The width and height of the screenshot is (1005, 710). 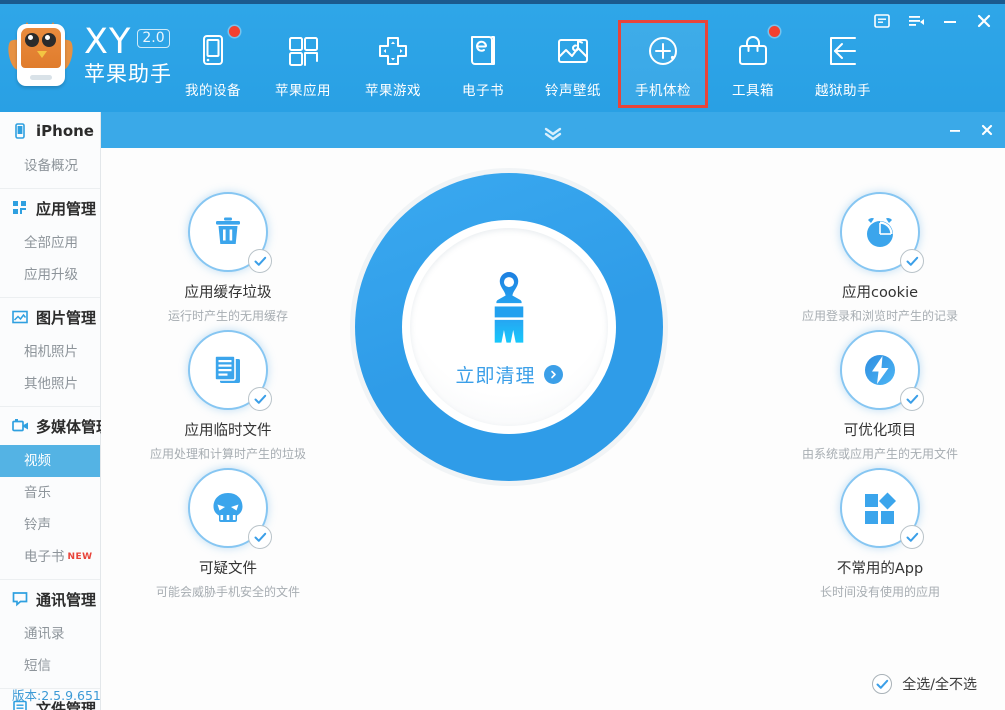 I want to click on nav-item-label: 苹果应用, so click(x=303, y=91).